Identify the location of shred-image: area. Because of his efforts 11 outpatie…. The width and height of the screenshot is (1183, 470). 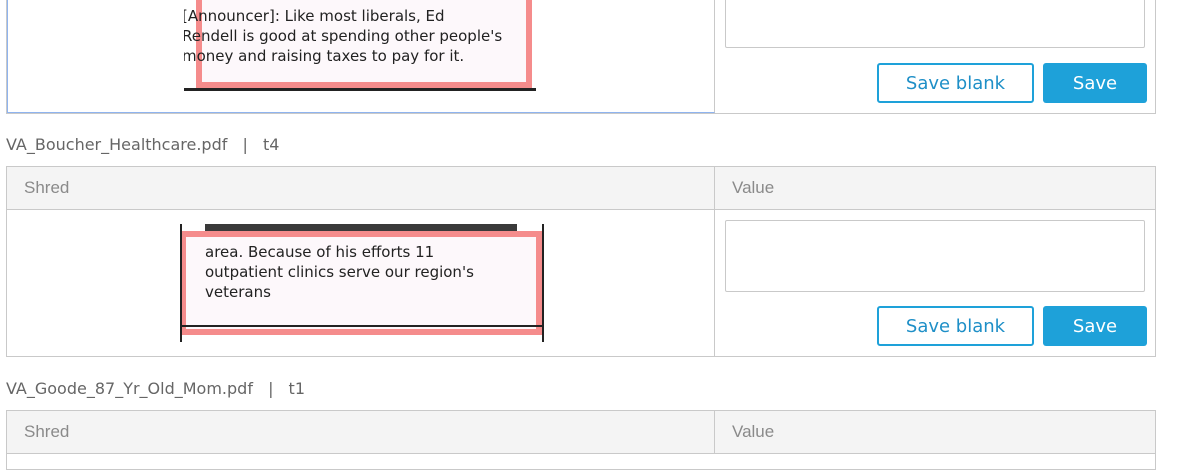
(364, 284).